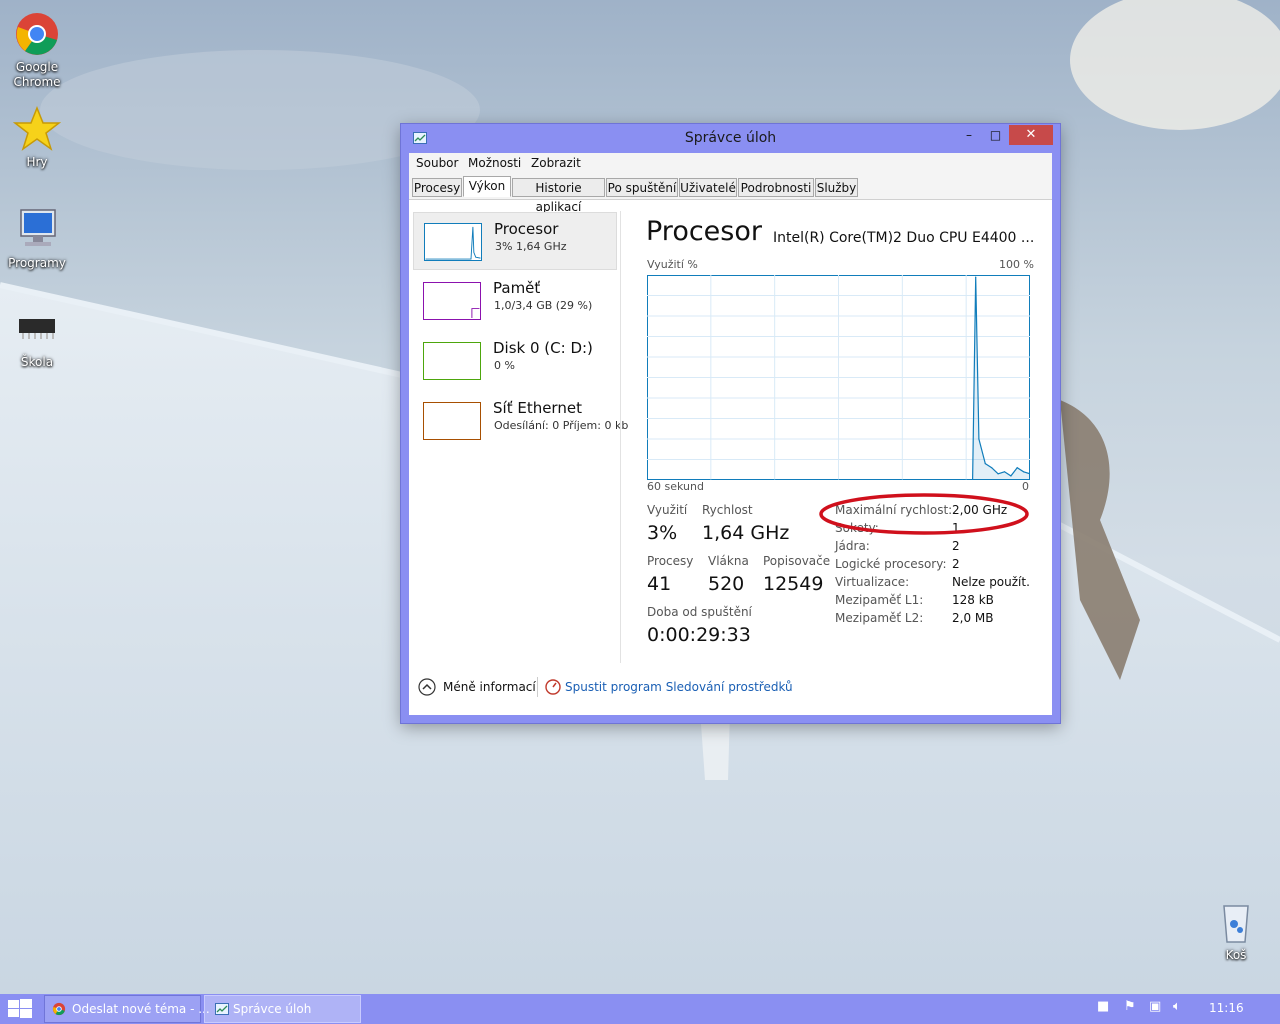 The width and height of the screenshot is (1280, 1024). Describe the element at coordinates (38, 227) in the screenshot. I see `computer-icon` at that location.